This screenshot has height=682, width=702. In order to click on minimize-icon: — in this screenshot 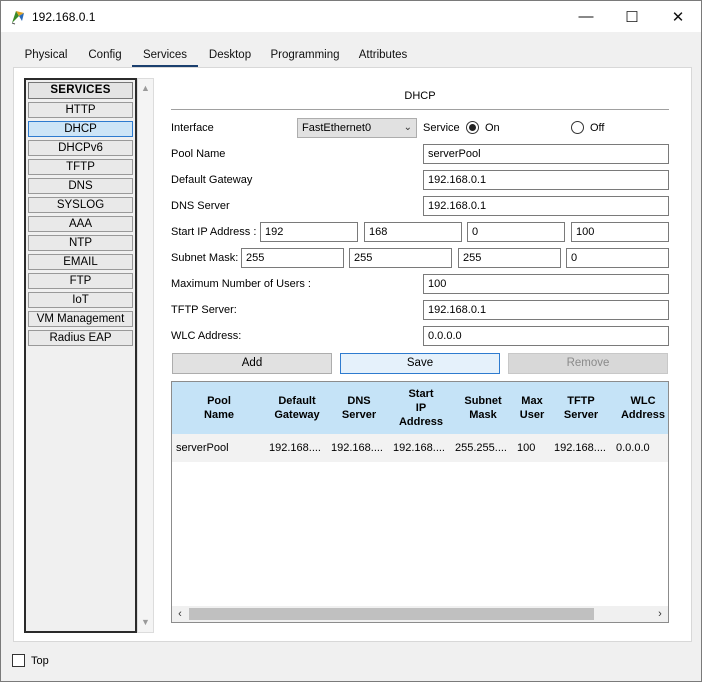, I will do `click(586, 16)`.